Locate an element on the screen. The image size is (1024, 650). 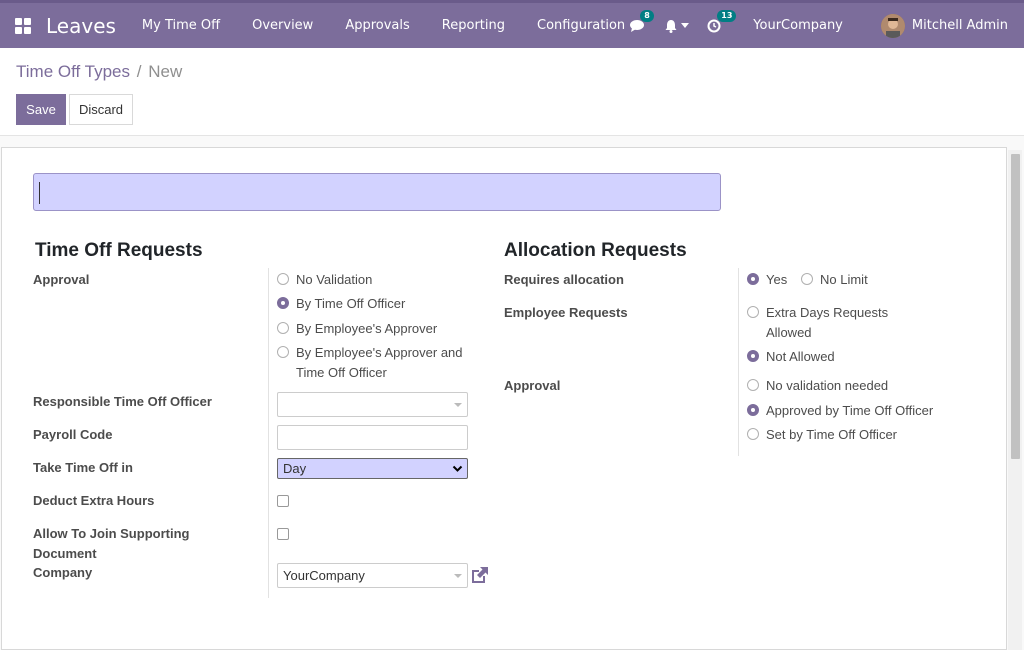
company-switcher: YourCompany is located at coordinates (798, 25).